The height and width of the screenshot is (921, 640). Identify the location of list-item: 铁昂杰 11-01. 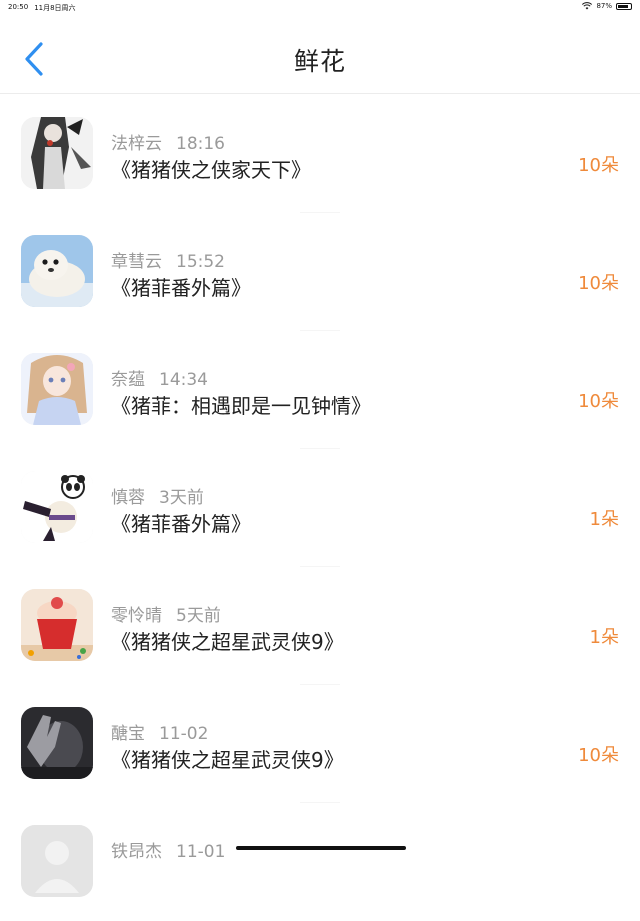
(320, 862).